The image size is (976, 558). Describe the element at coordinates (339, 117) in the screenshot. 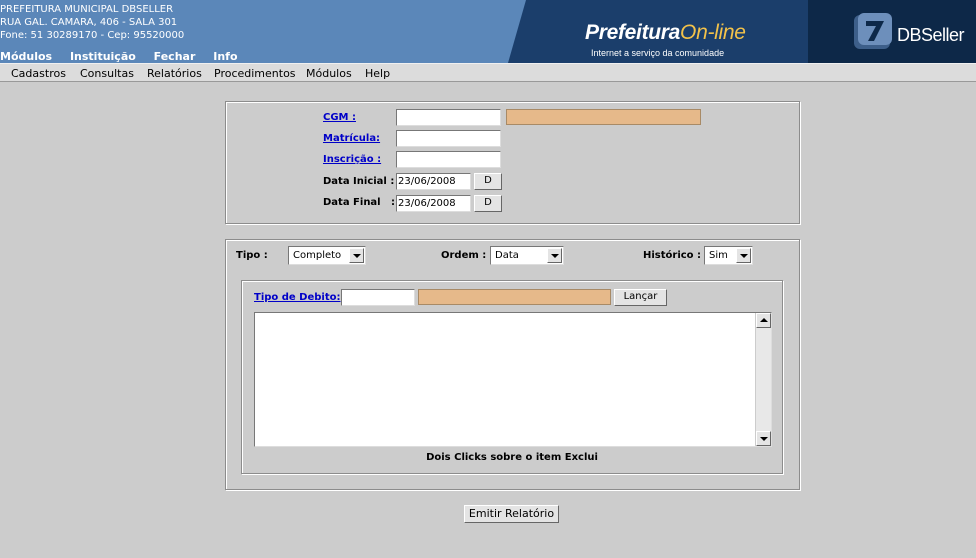

I see `cgm-link: CGM :` at that location.